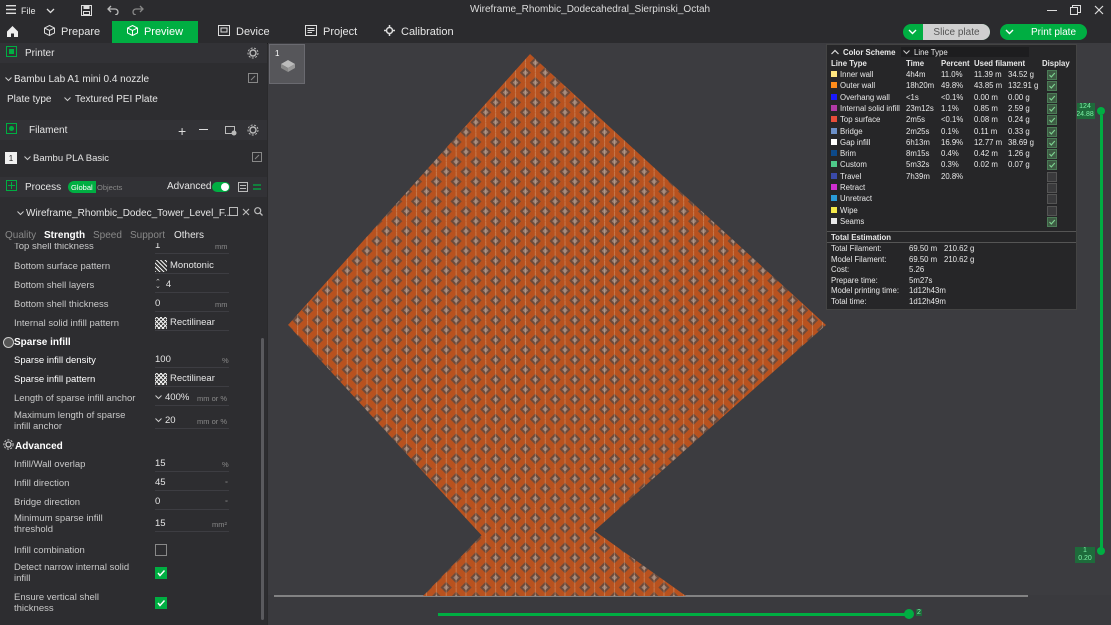  Describe the element at coordinates (965, 52) in the screenshot. I see `color-scheme-select: Line Type` at that location.